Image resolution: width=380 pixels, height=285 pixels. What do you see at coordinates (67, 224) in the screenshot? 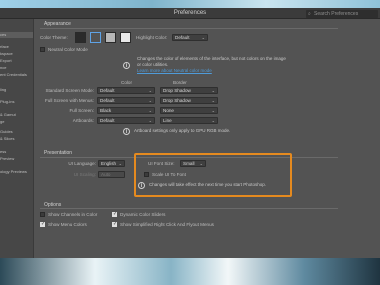
I see `show-menu-colors-label: Show Menu Colors` at bounding box center [67, 224].